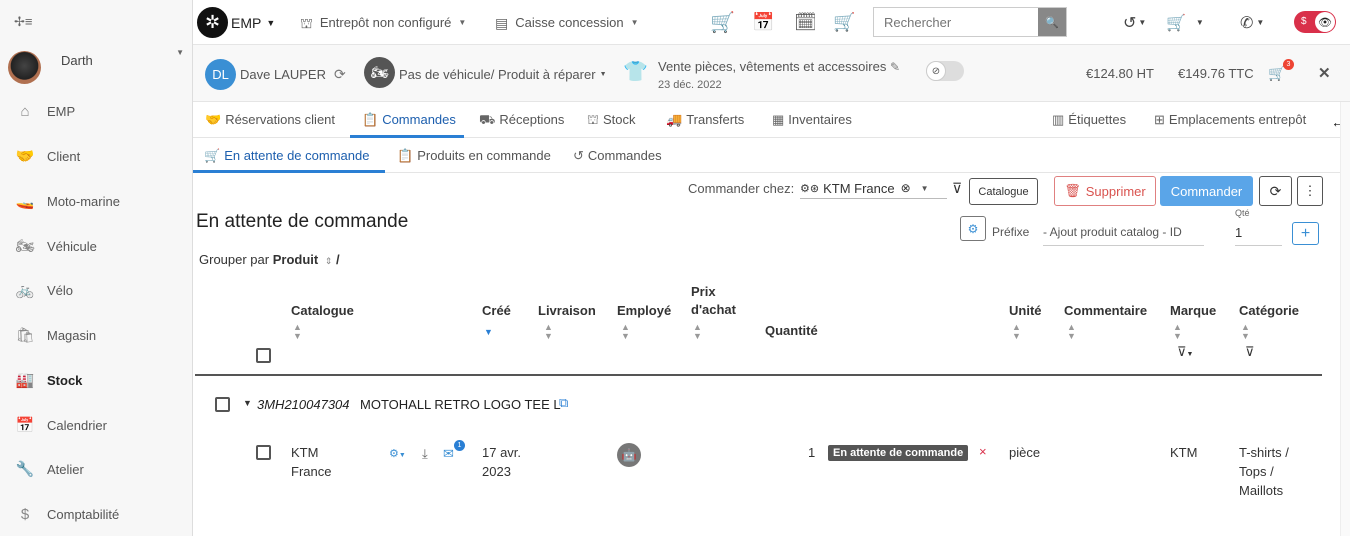  Describe the element at coordinates (705, 119) in the screenshot. I see `tab-transferts: 🚚 Transferts` at that location.